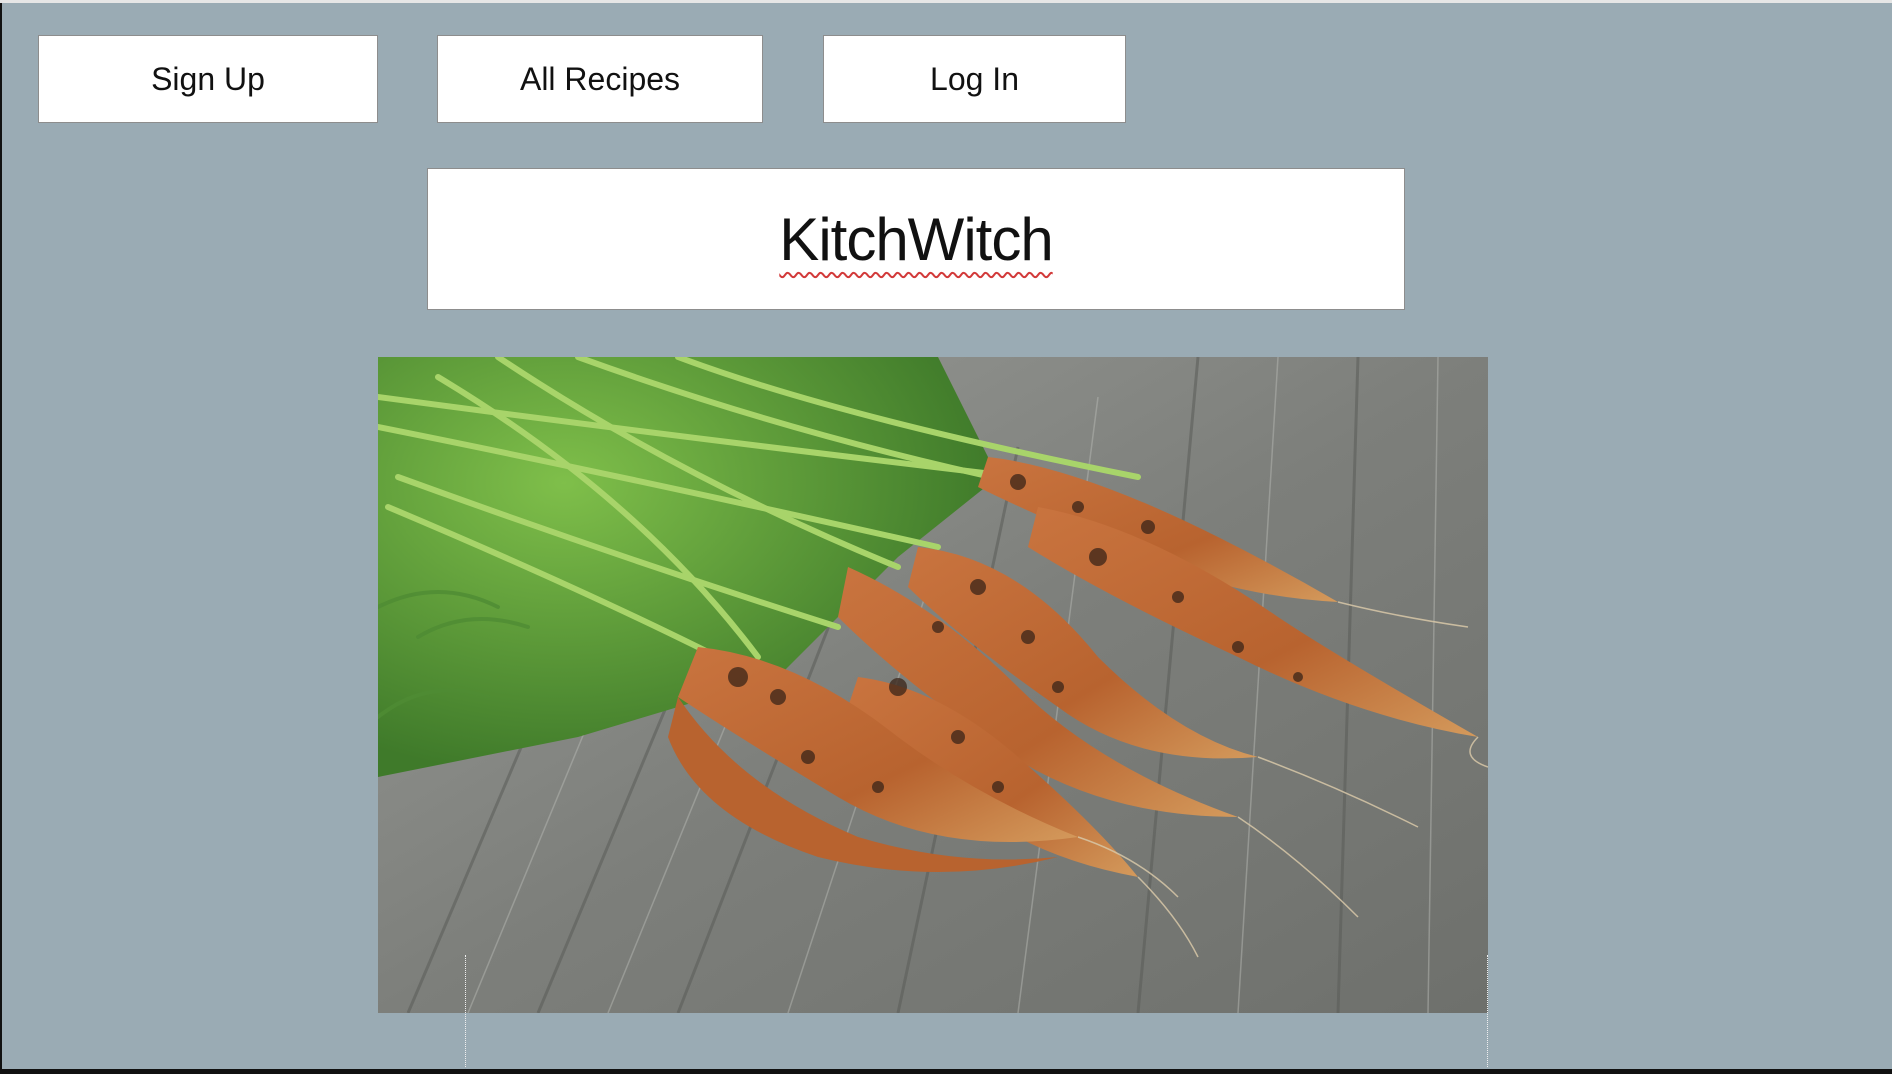 The width and height of the screenshot is (1892, 1074). Describe the element at coordinates (600, 79) in the screenshot. I see `all-recipes-button: All Recipes` at that location.